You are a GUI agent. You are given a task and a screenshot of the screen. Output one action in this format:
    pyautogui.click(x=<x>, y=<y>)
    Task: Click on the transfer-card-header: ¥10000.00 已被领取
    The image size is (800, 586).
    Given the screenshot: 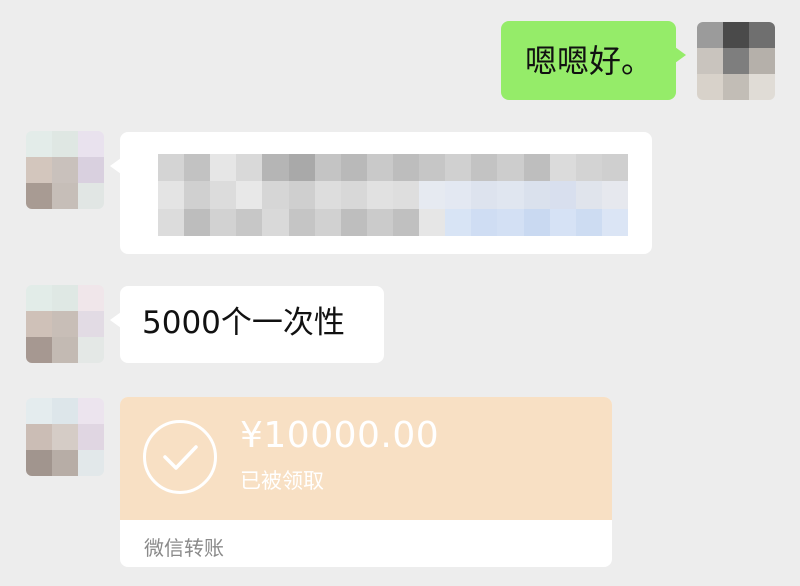 What is the action you would take?
    pyautogui.click(x=366, y=458)
    